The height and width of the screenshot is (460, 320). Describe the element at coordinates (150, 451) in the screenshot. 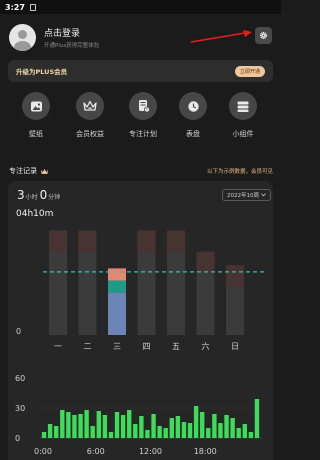

I see `x-tick-label: 12:00` at that location.